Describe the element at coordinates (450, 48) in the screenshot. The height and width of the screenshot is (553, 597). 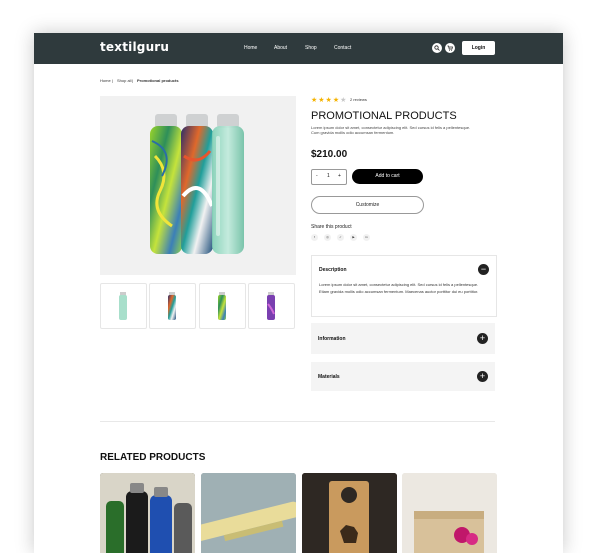
I see `cart-icon` at that location.